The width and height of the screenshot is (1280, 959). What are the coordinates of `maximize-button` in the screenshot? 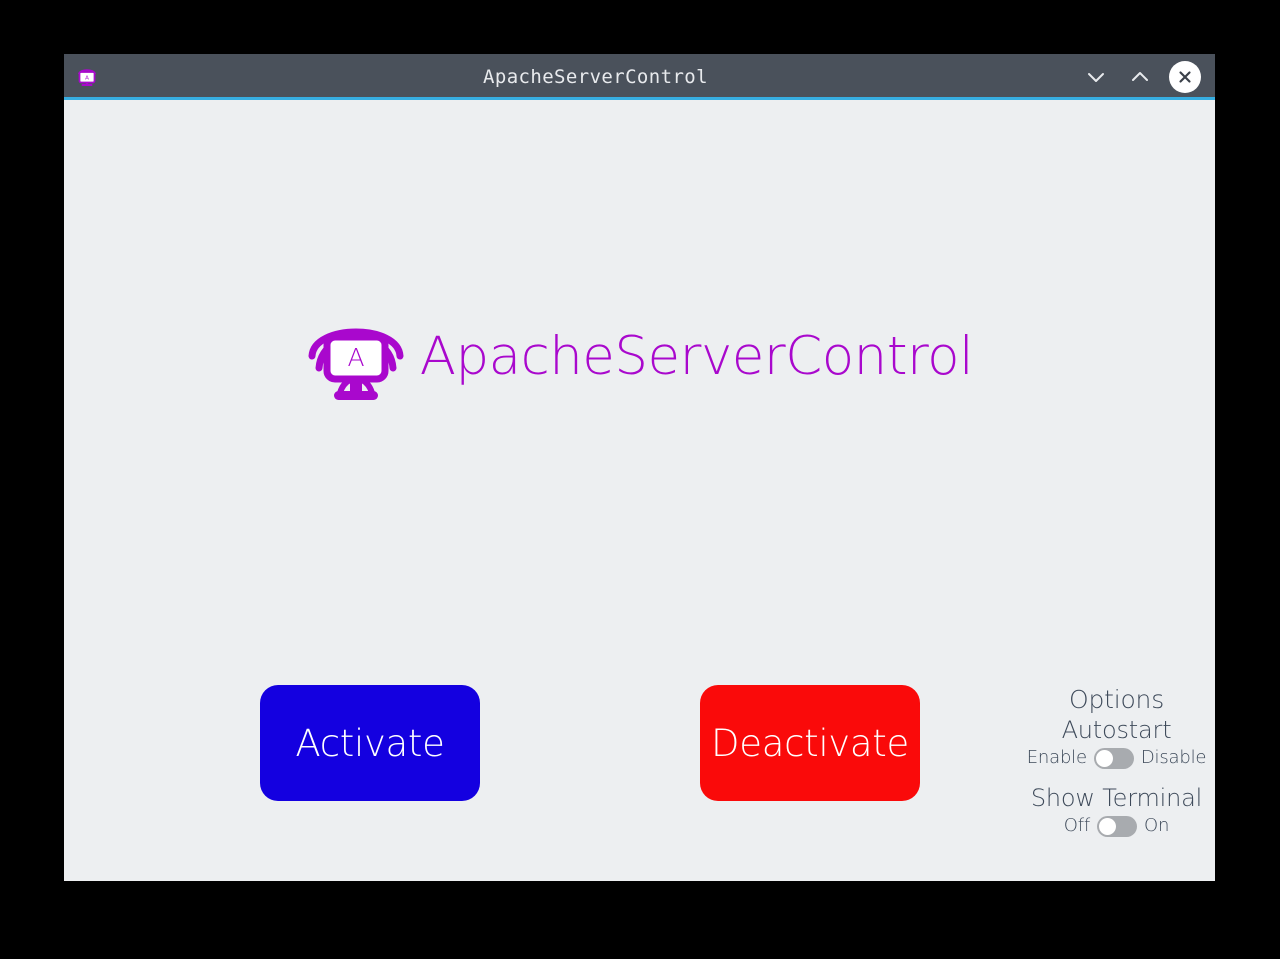 It's located at (1140, 77).